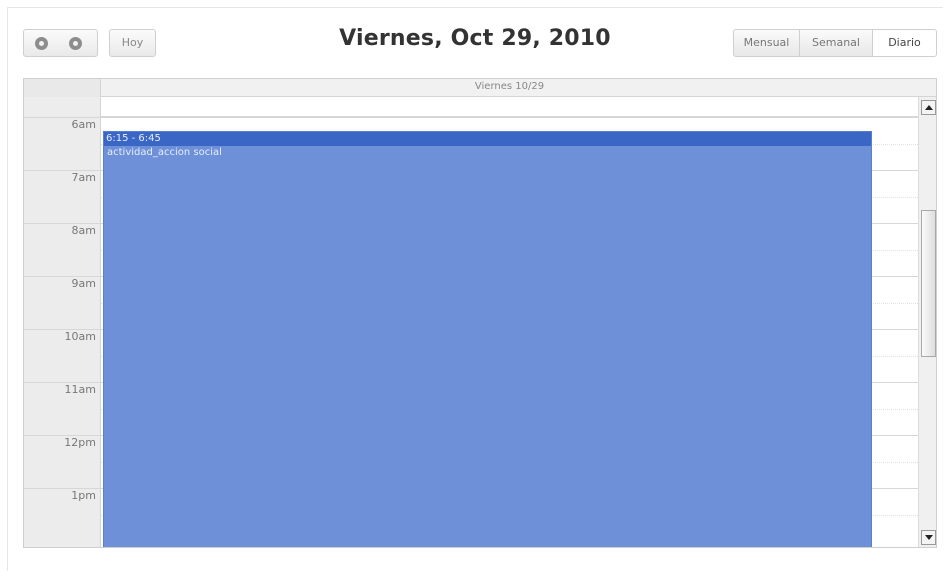  What do you see at coordinates (62, 88) in the screenshot?
I see `time-gutter-header` at bounding box center [62, 88].